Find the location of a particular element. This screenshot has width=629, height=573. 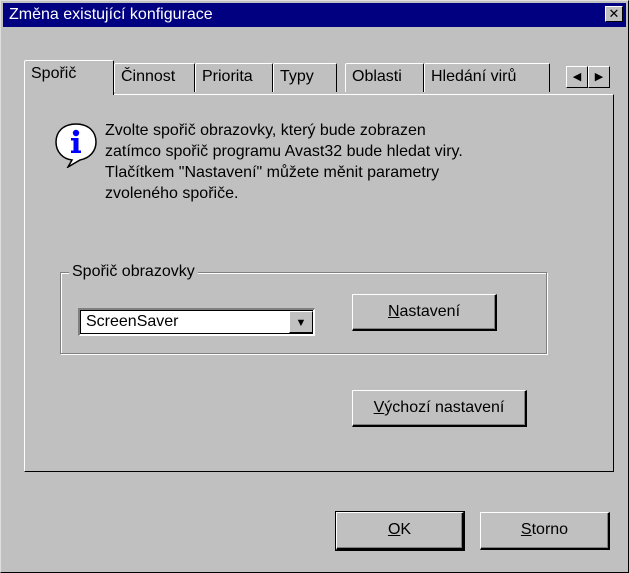

tab-label: Typy is located at coordinates (297, 76).